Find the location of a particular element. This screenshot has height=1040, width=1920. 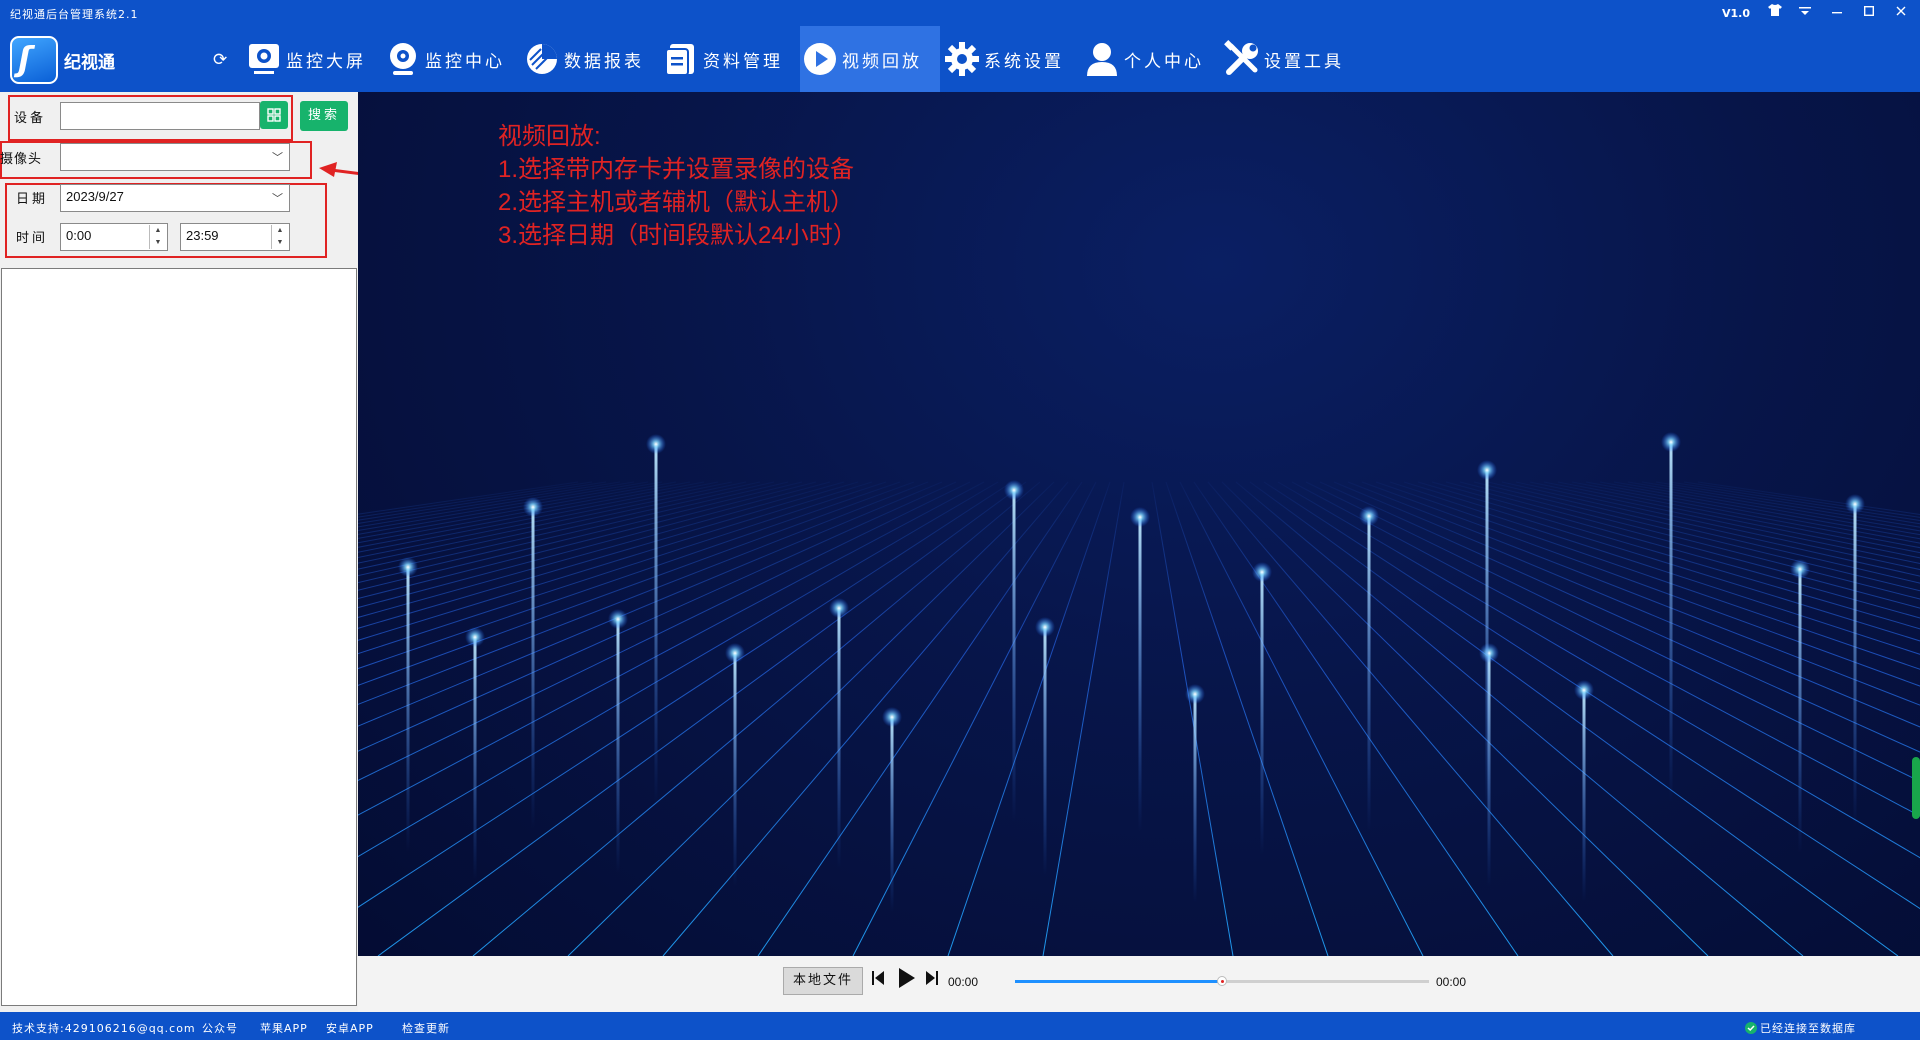

nav-label: 个人中心 is located at coordinates (1164, 61).